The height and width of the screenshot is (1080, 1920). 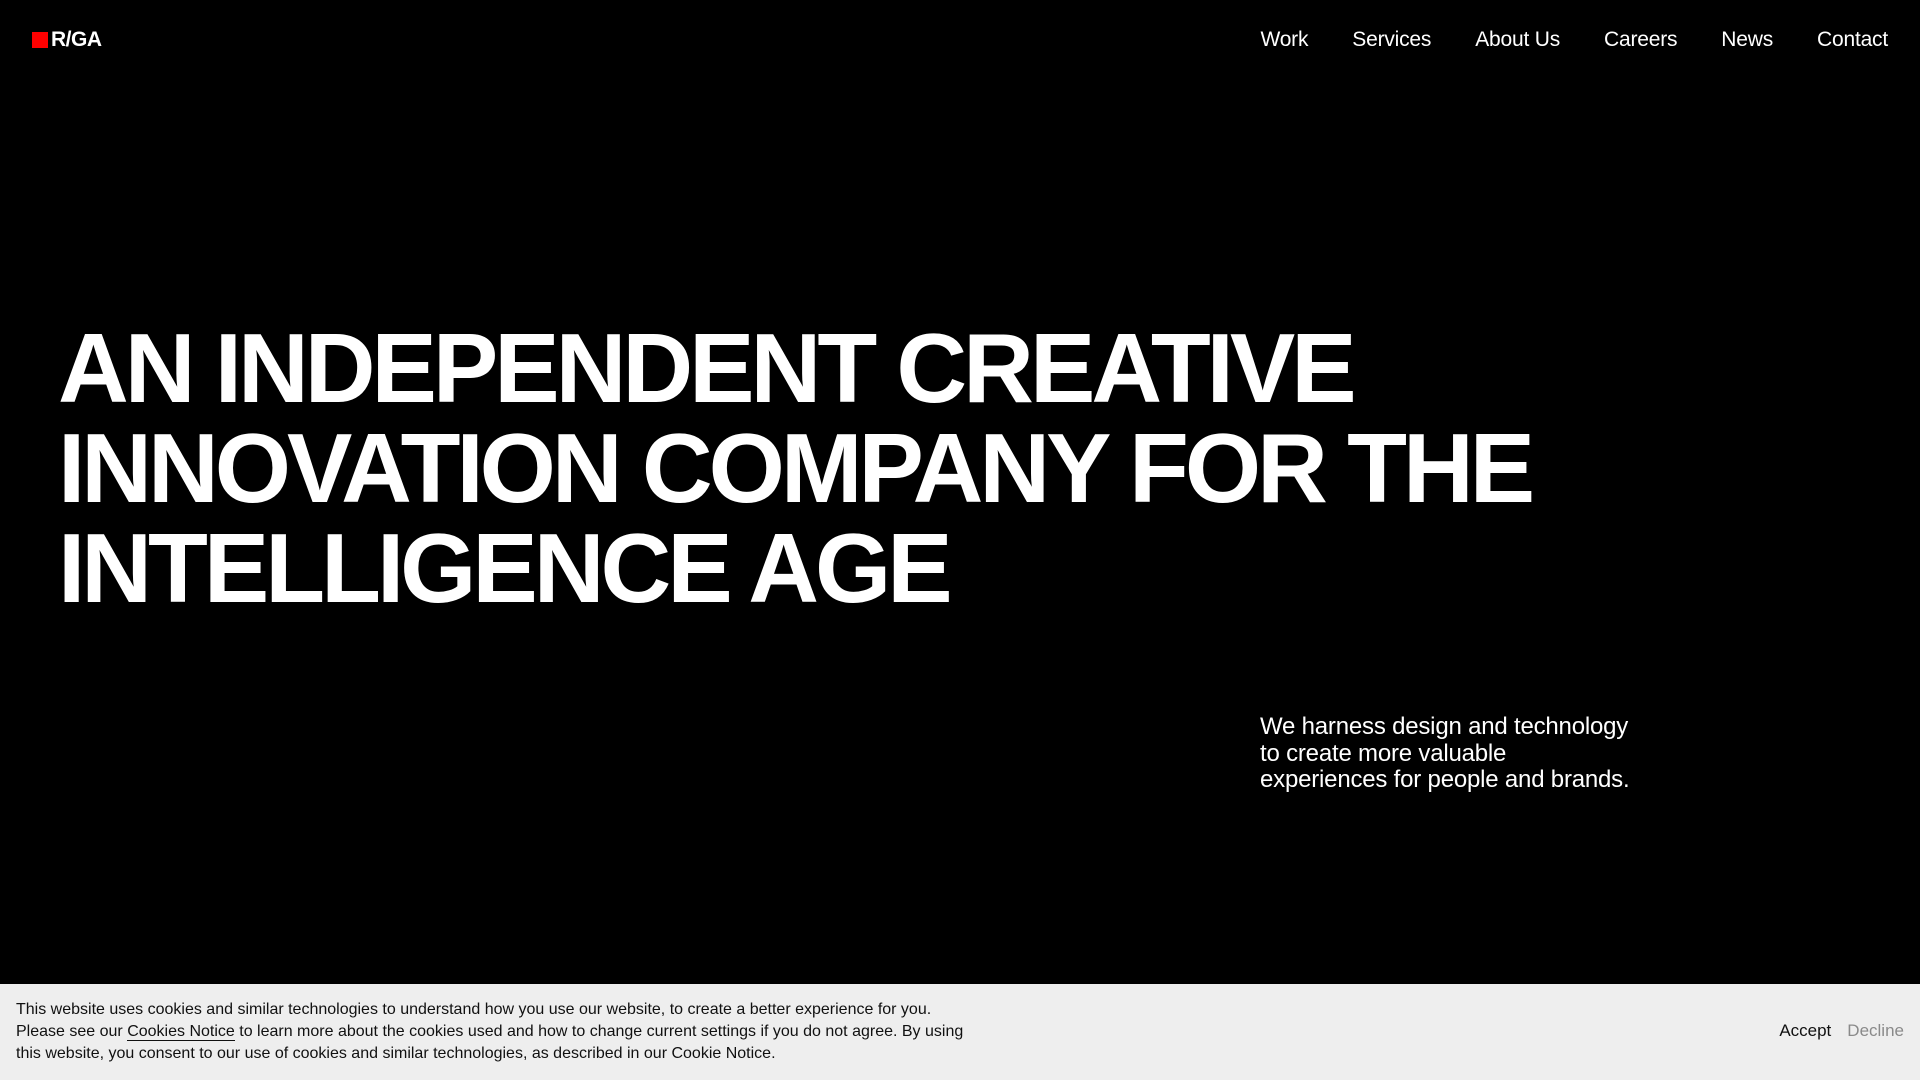 I want to click on hero-headline-line-2: INNOVATION COMPANY FOR THE, so click(x=796, y=468).